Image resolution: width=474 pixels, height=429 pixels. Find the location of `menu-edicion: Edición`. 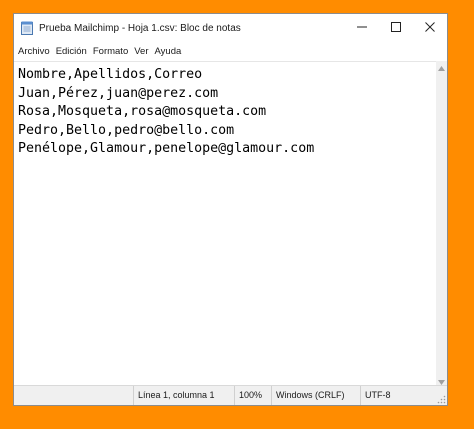

menu-edicion: Edición is located at coordinates (71, 51).